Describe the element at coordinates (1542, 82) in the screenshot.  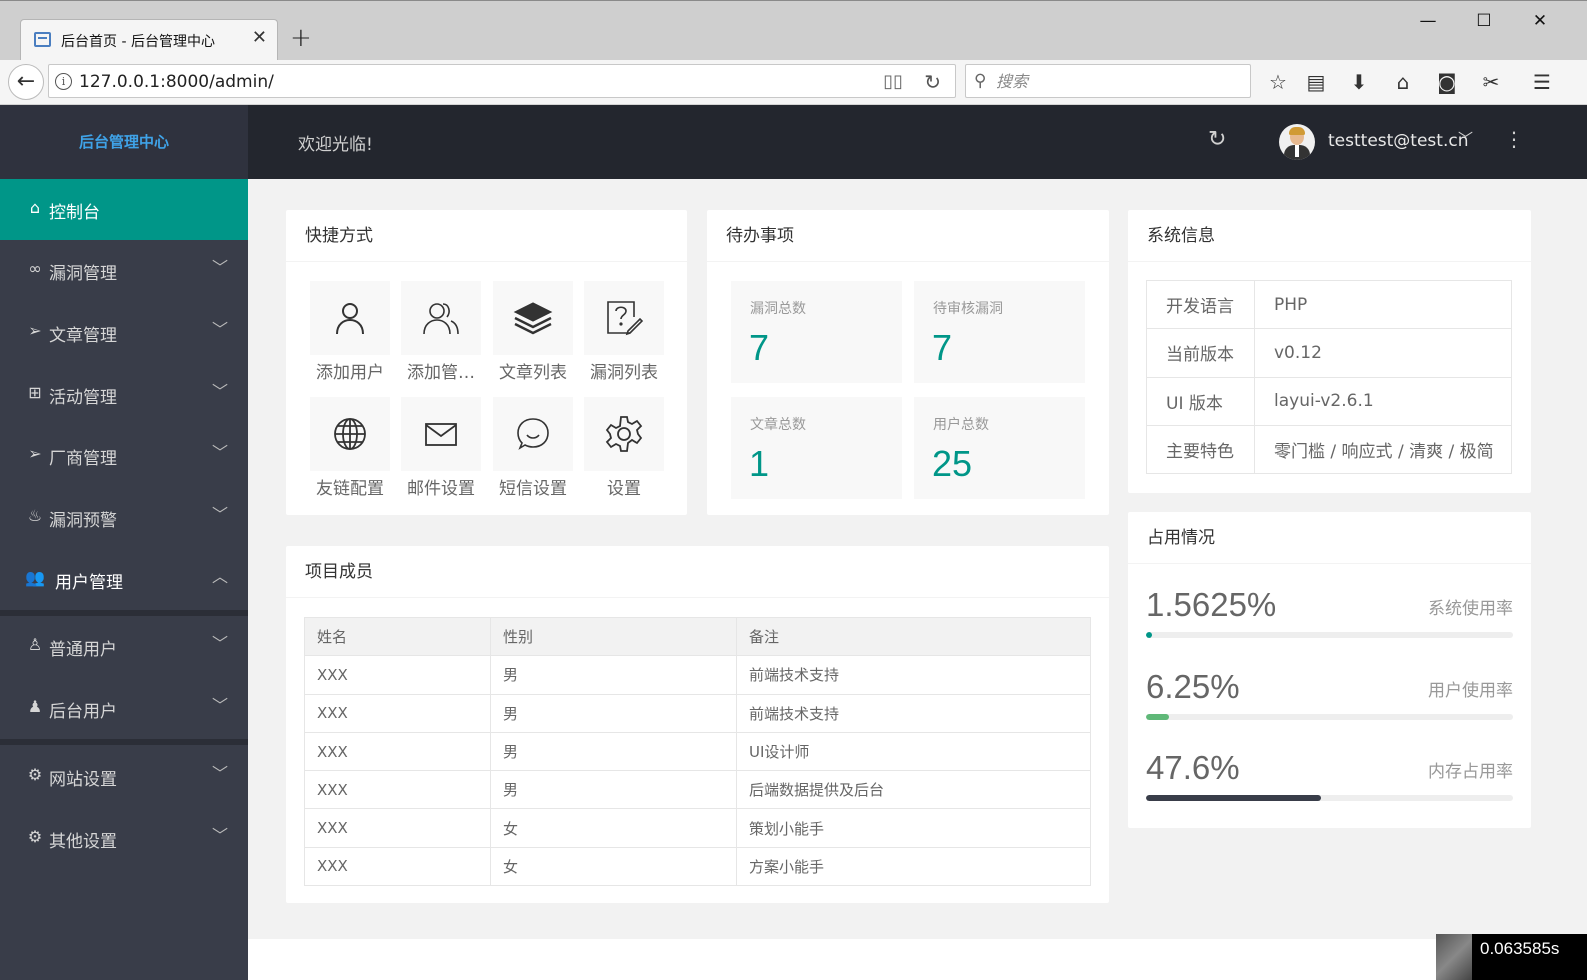
I see `menu-icon: ☰` at that location.